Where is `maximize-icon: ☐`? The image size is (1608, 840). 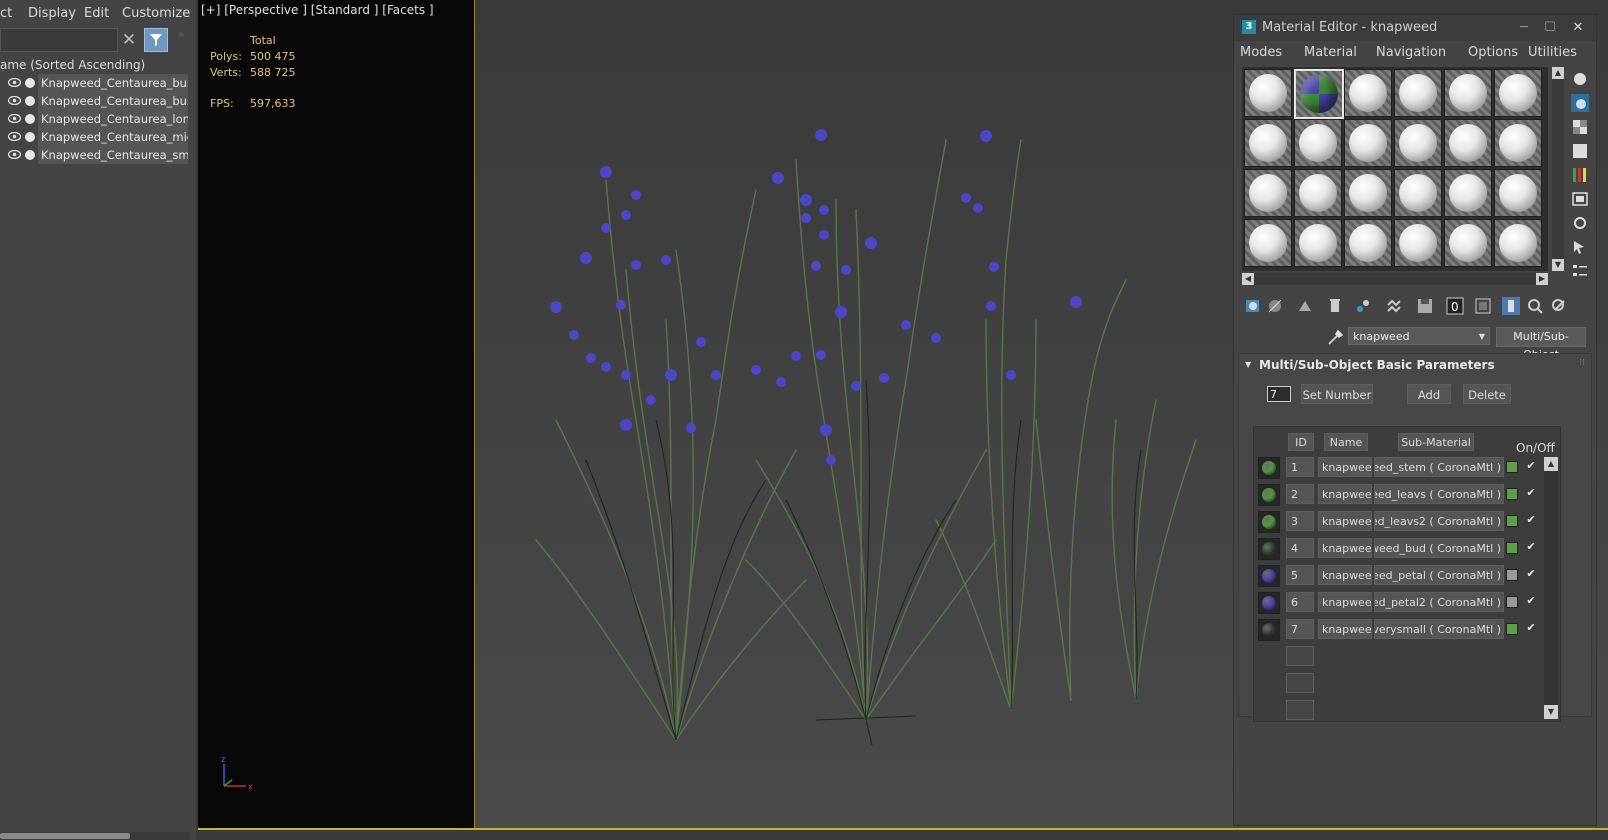
maximize-icon: ☐ is located at coordinates (1550, 28).